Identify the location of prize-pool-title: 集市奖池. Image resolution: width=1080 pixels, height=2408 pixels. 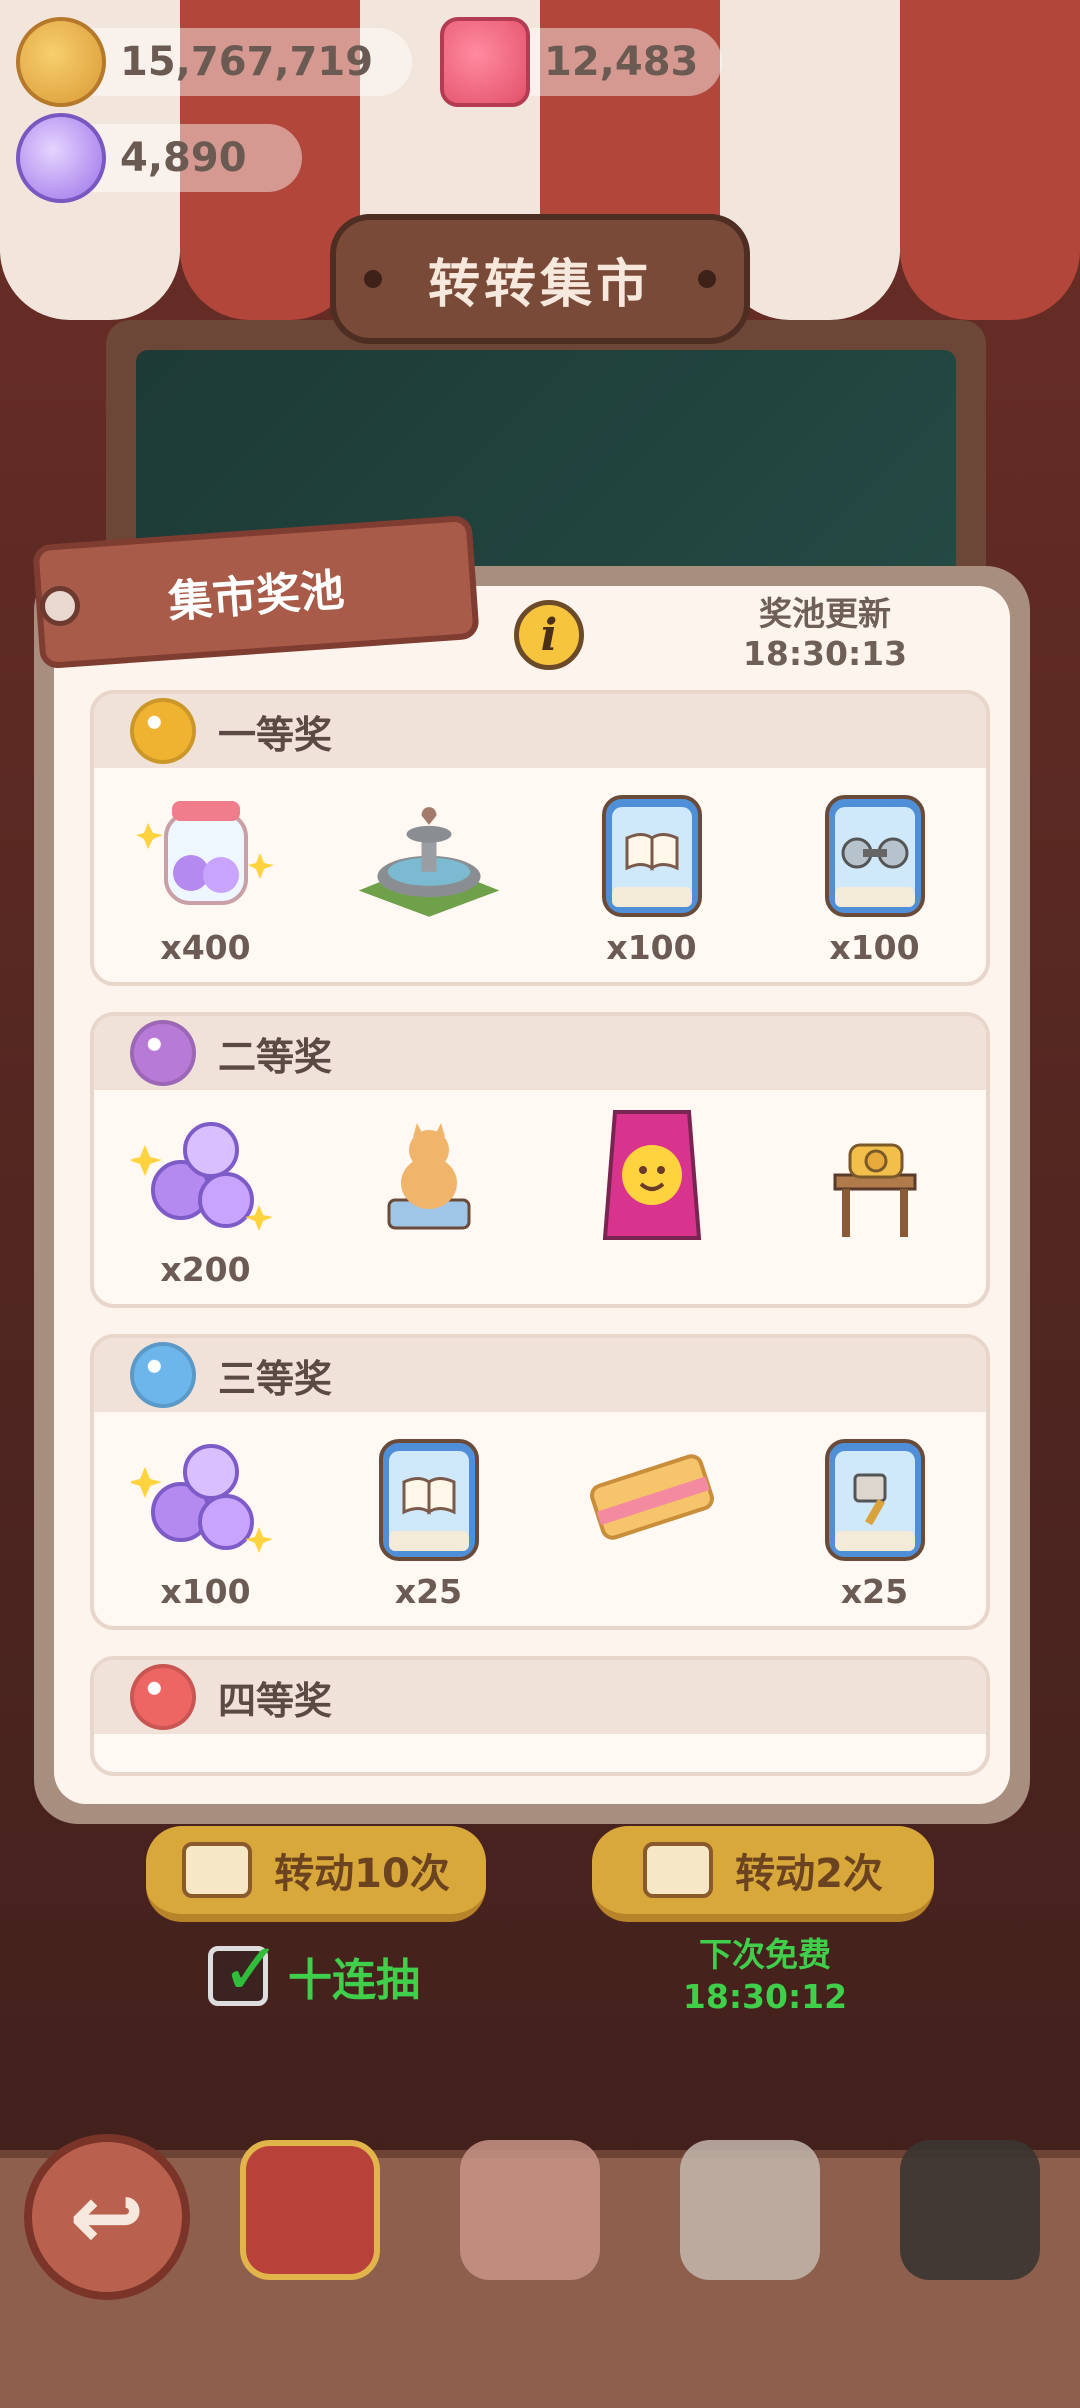
(256, 596).